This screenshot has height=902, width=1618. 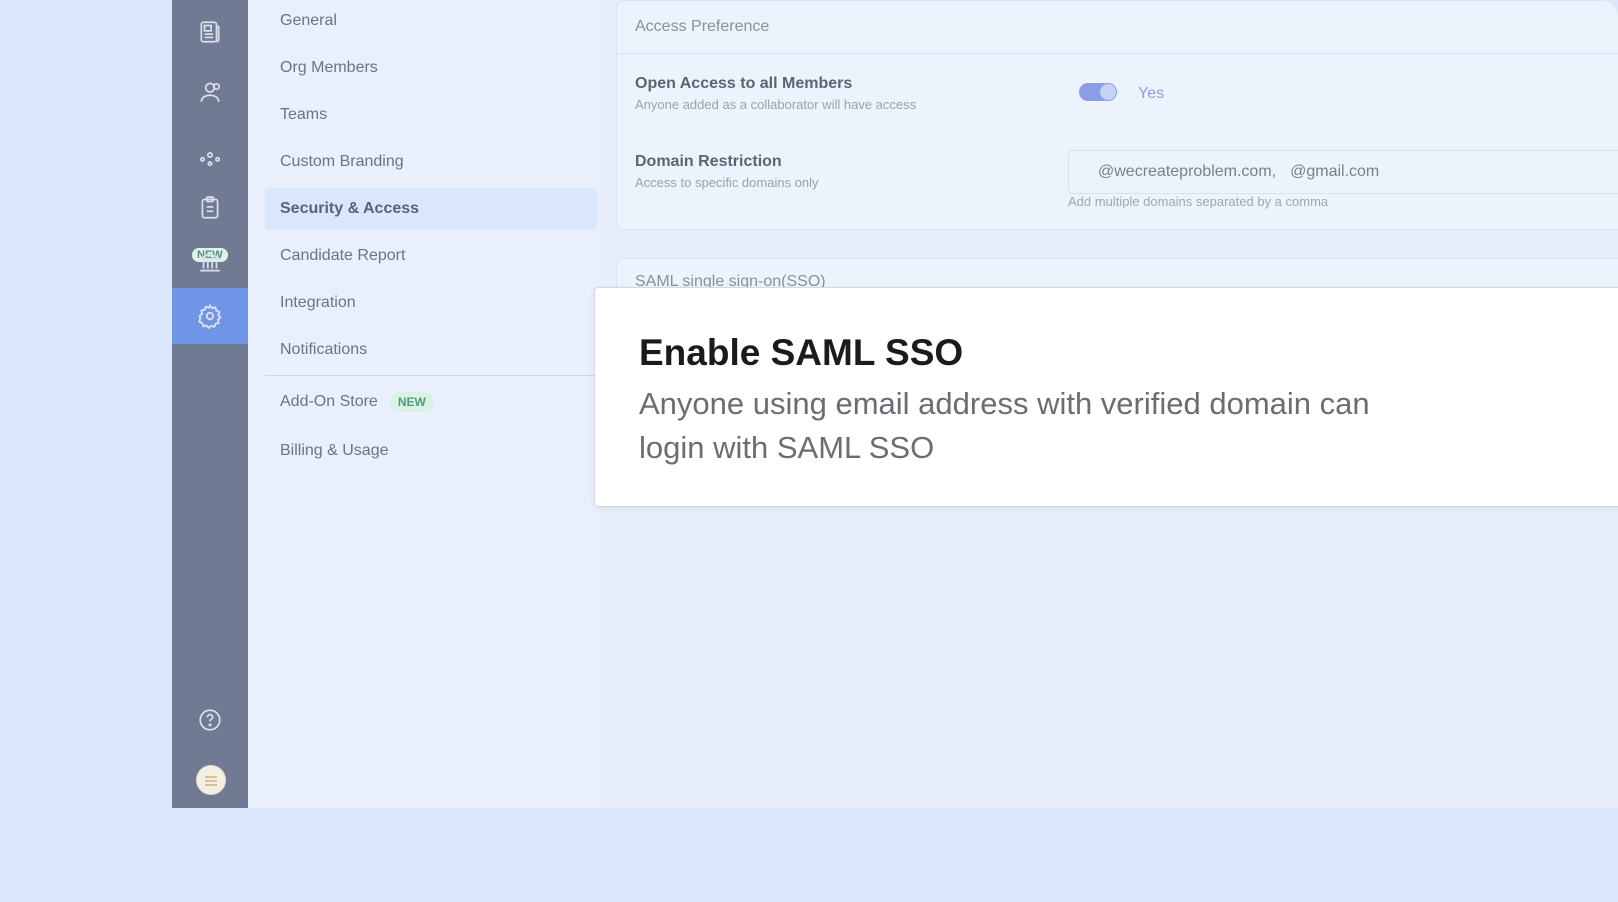 I want to click on help-icon, so click(x=210, y=720).